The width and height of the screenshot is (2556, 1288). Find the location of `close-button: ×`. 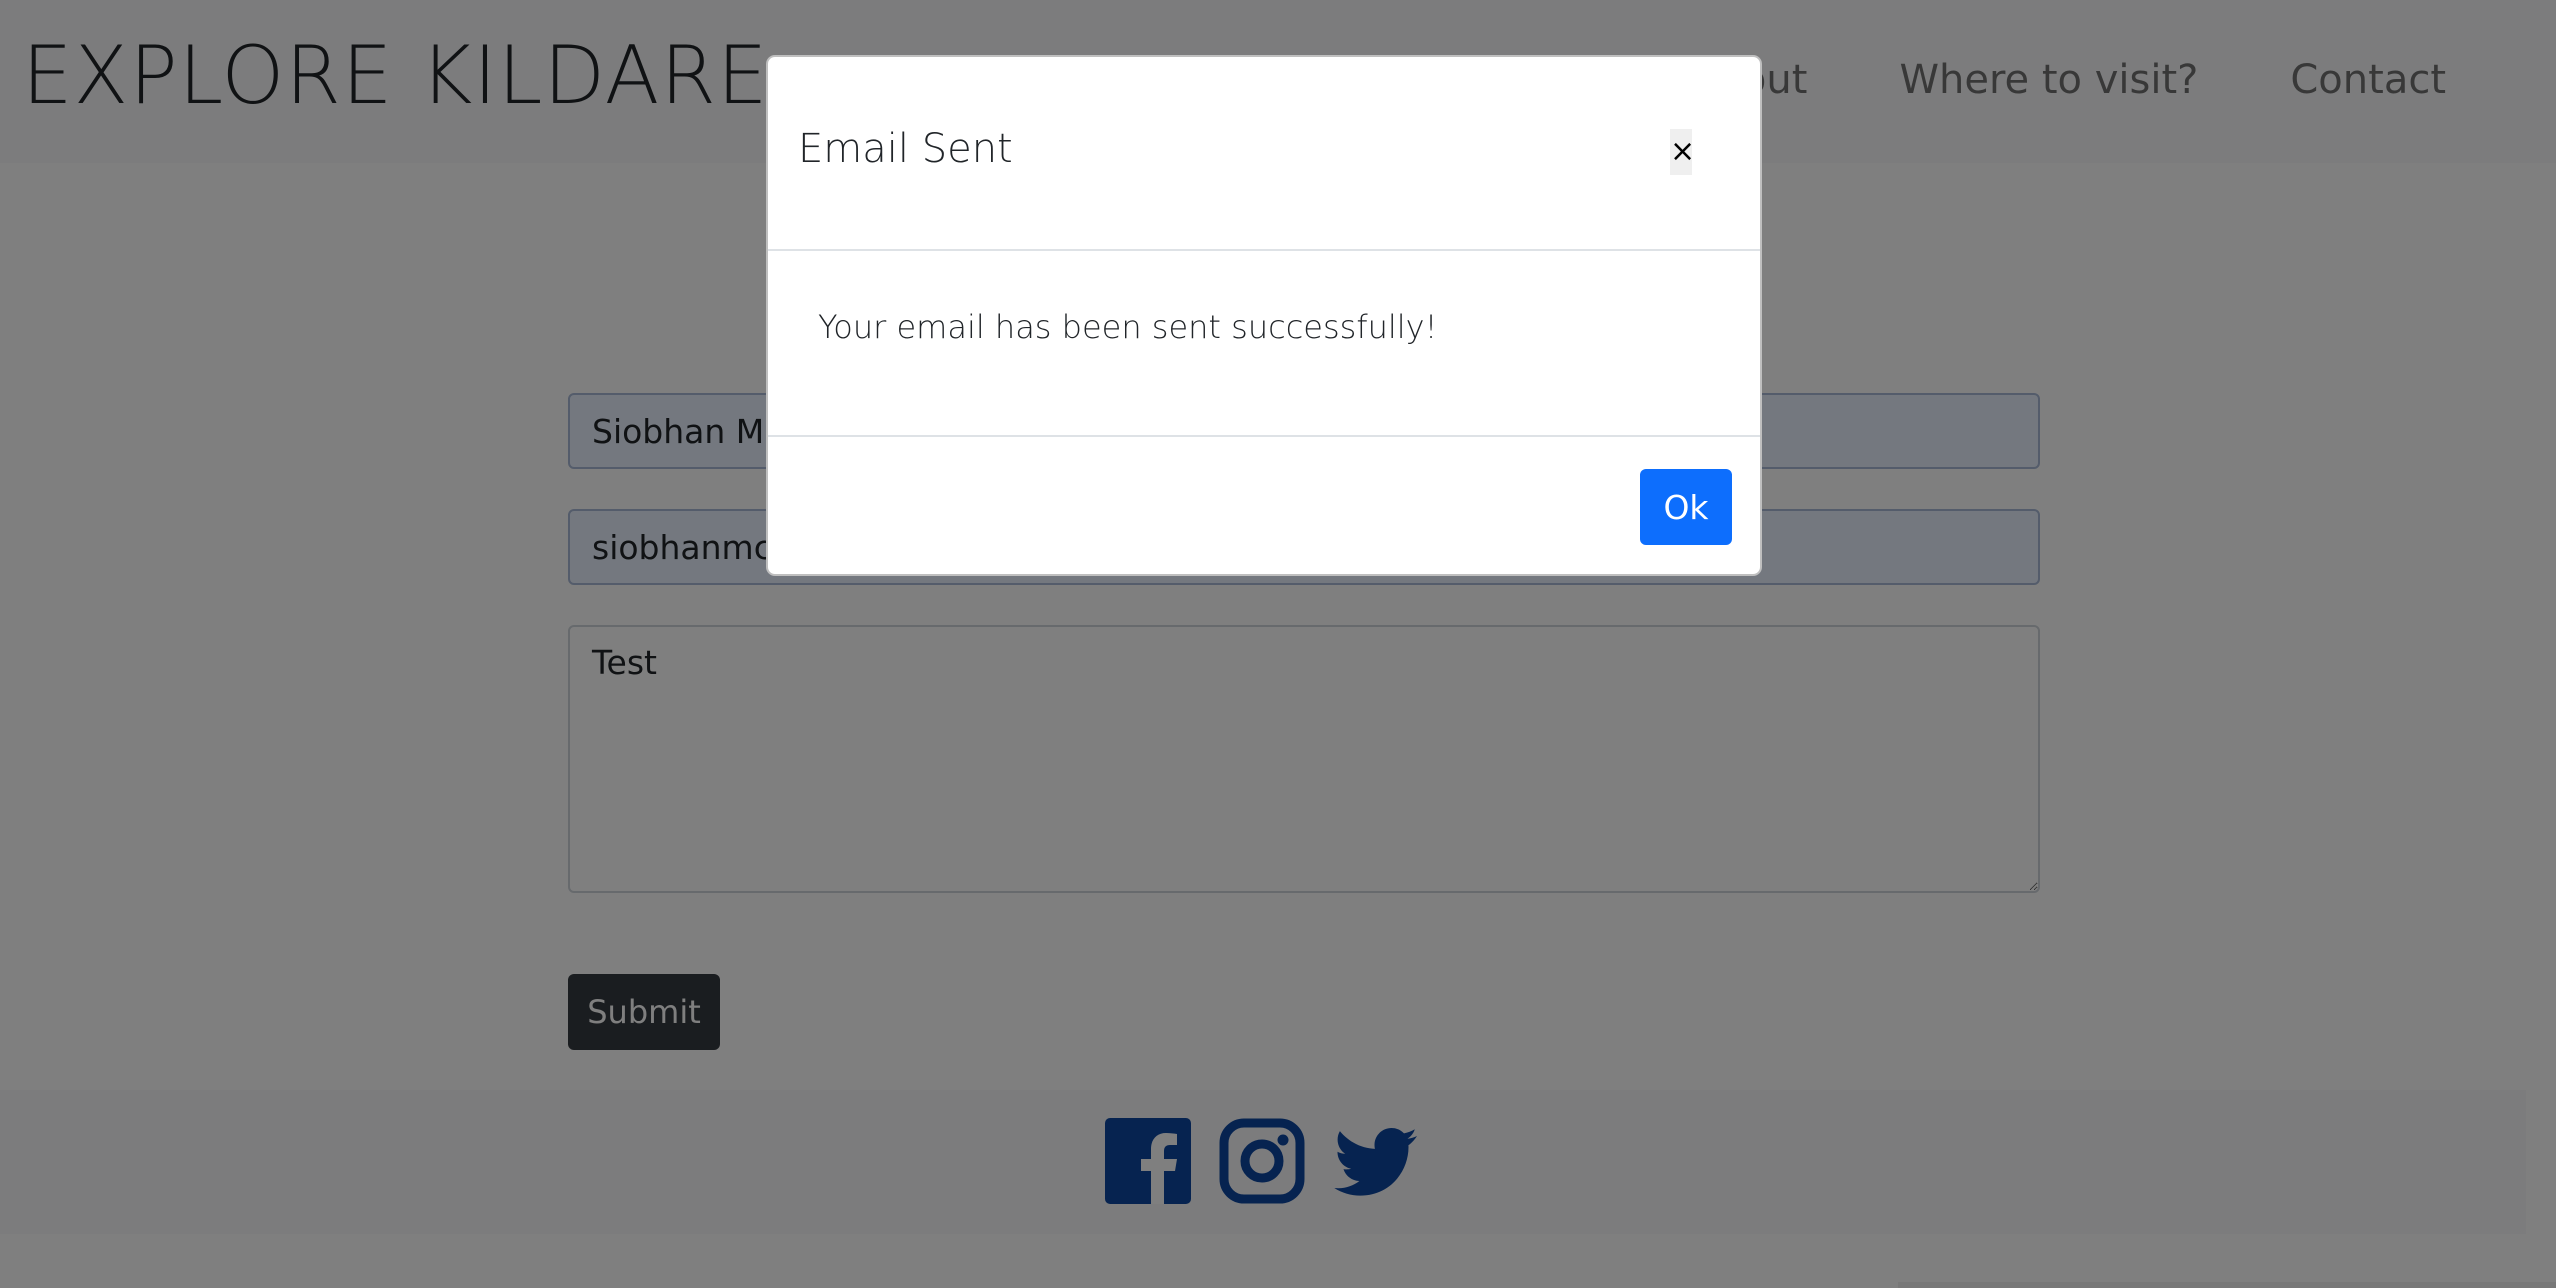

close-button: × is located at coordinates (1682, 152).